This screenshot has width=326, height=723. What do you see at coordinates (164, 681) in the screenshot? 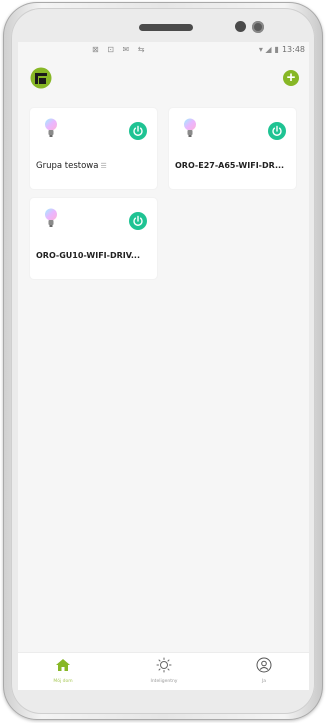
I see `nav-smart-label: Inteligentny` at bounding box center [164, 681].